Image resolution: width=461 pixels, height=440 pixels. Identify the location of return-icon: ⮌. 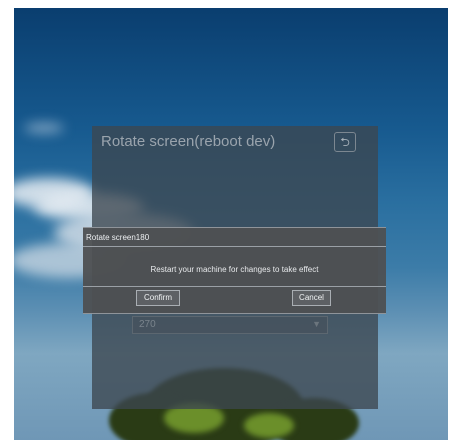
(345, 142).